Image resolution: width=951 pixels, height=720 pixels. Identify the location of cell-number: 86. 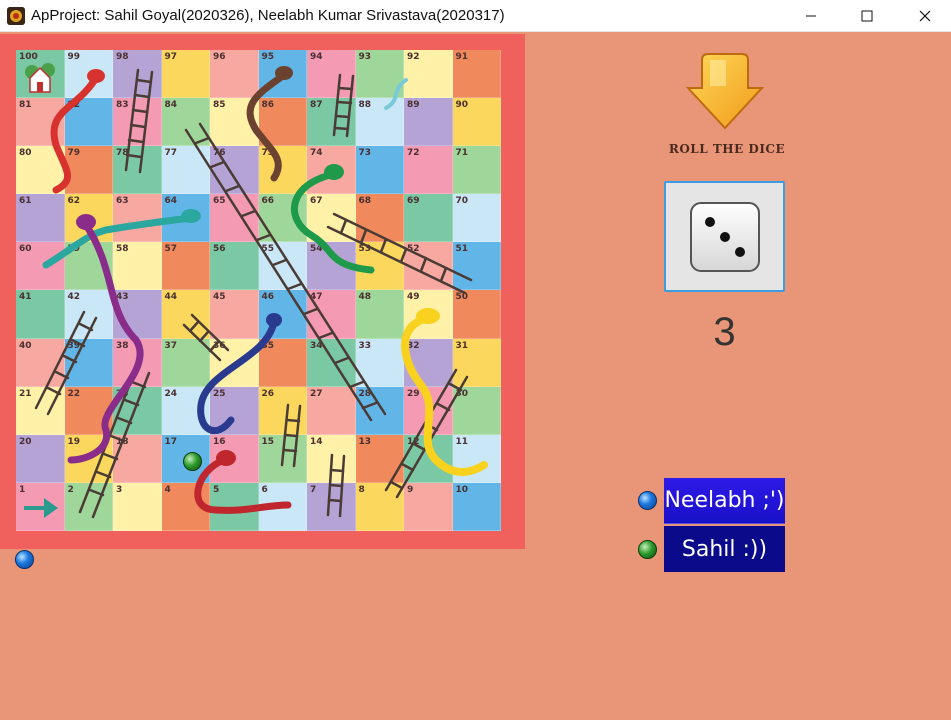
(268, 105).